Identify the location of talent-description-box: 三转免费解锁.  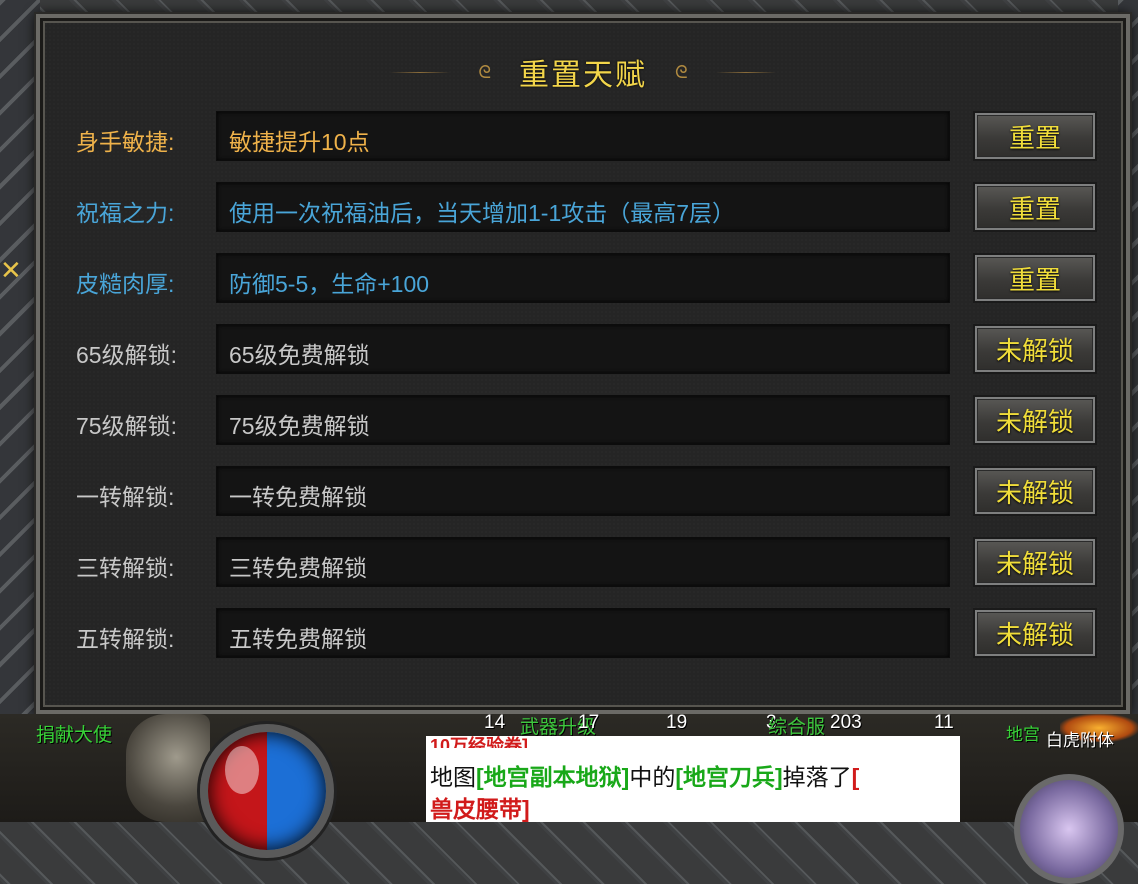
(583, 562).